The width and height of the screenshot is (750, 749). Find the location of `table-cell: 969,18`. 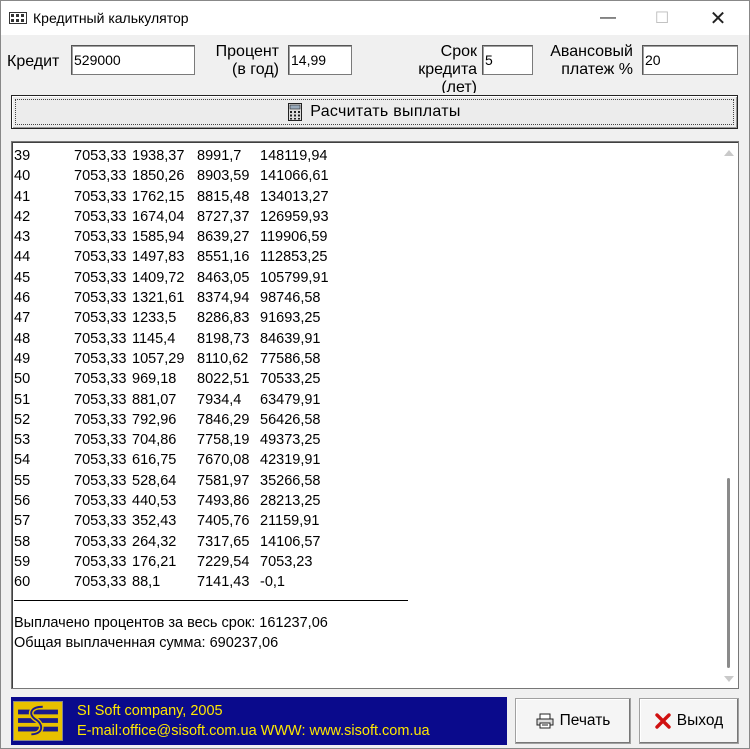

table-cell: 969,18 is located at coordinates (154, 379).